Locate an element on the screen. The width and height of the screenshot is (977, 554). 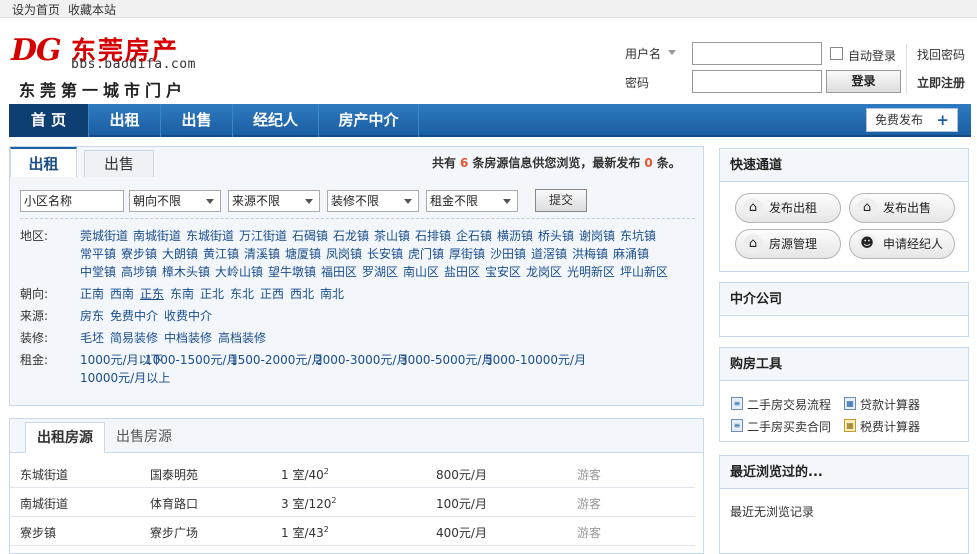
find-password-link: 找回密码 is located at coordinates (941, 54).